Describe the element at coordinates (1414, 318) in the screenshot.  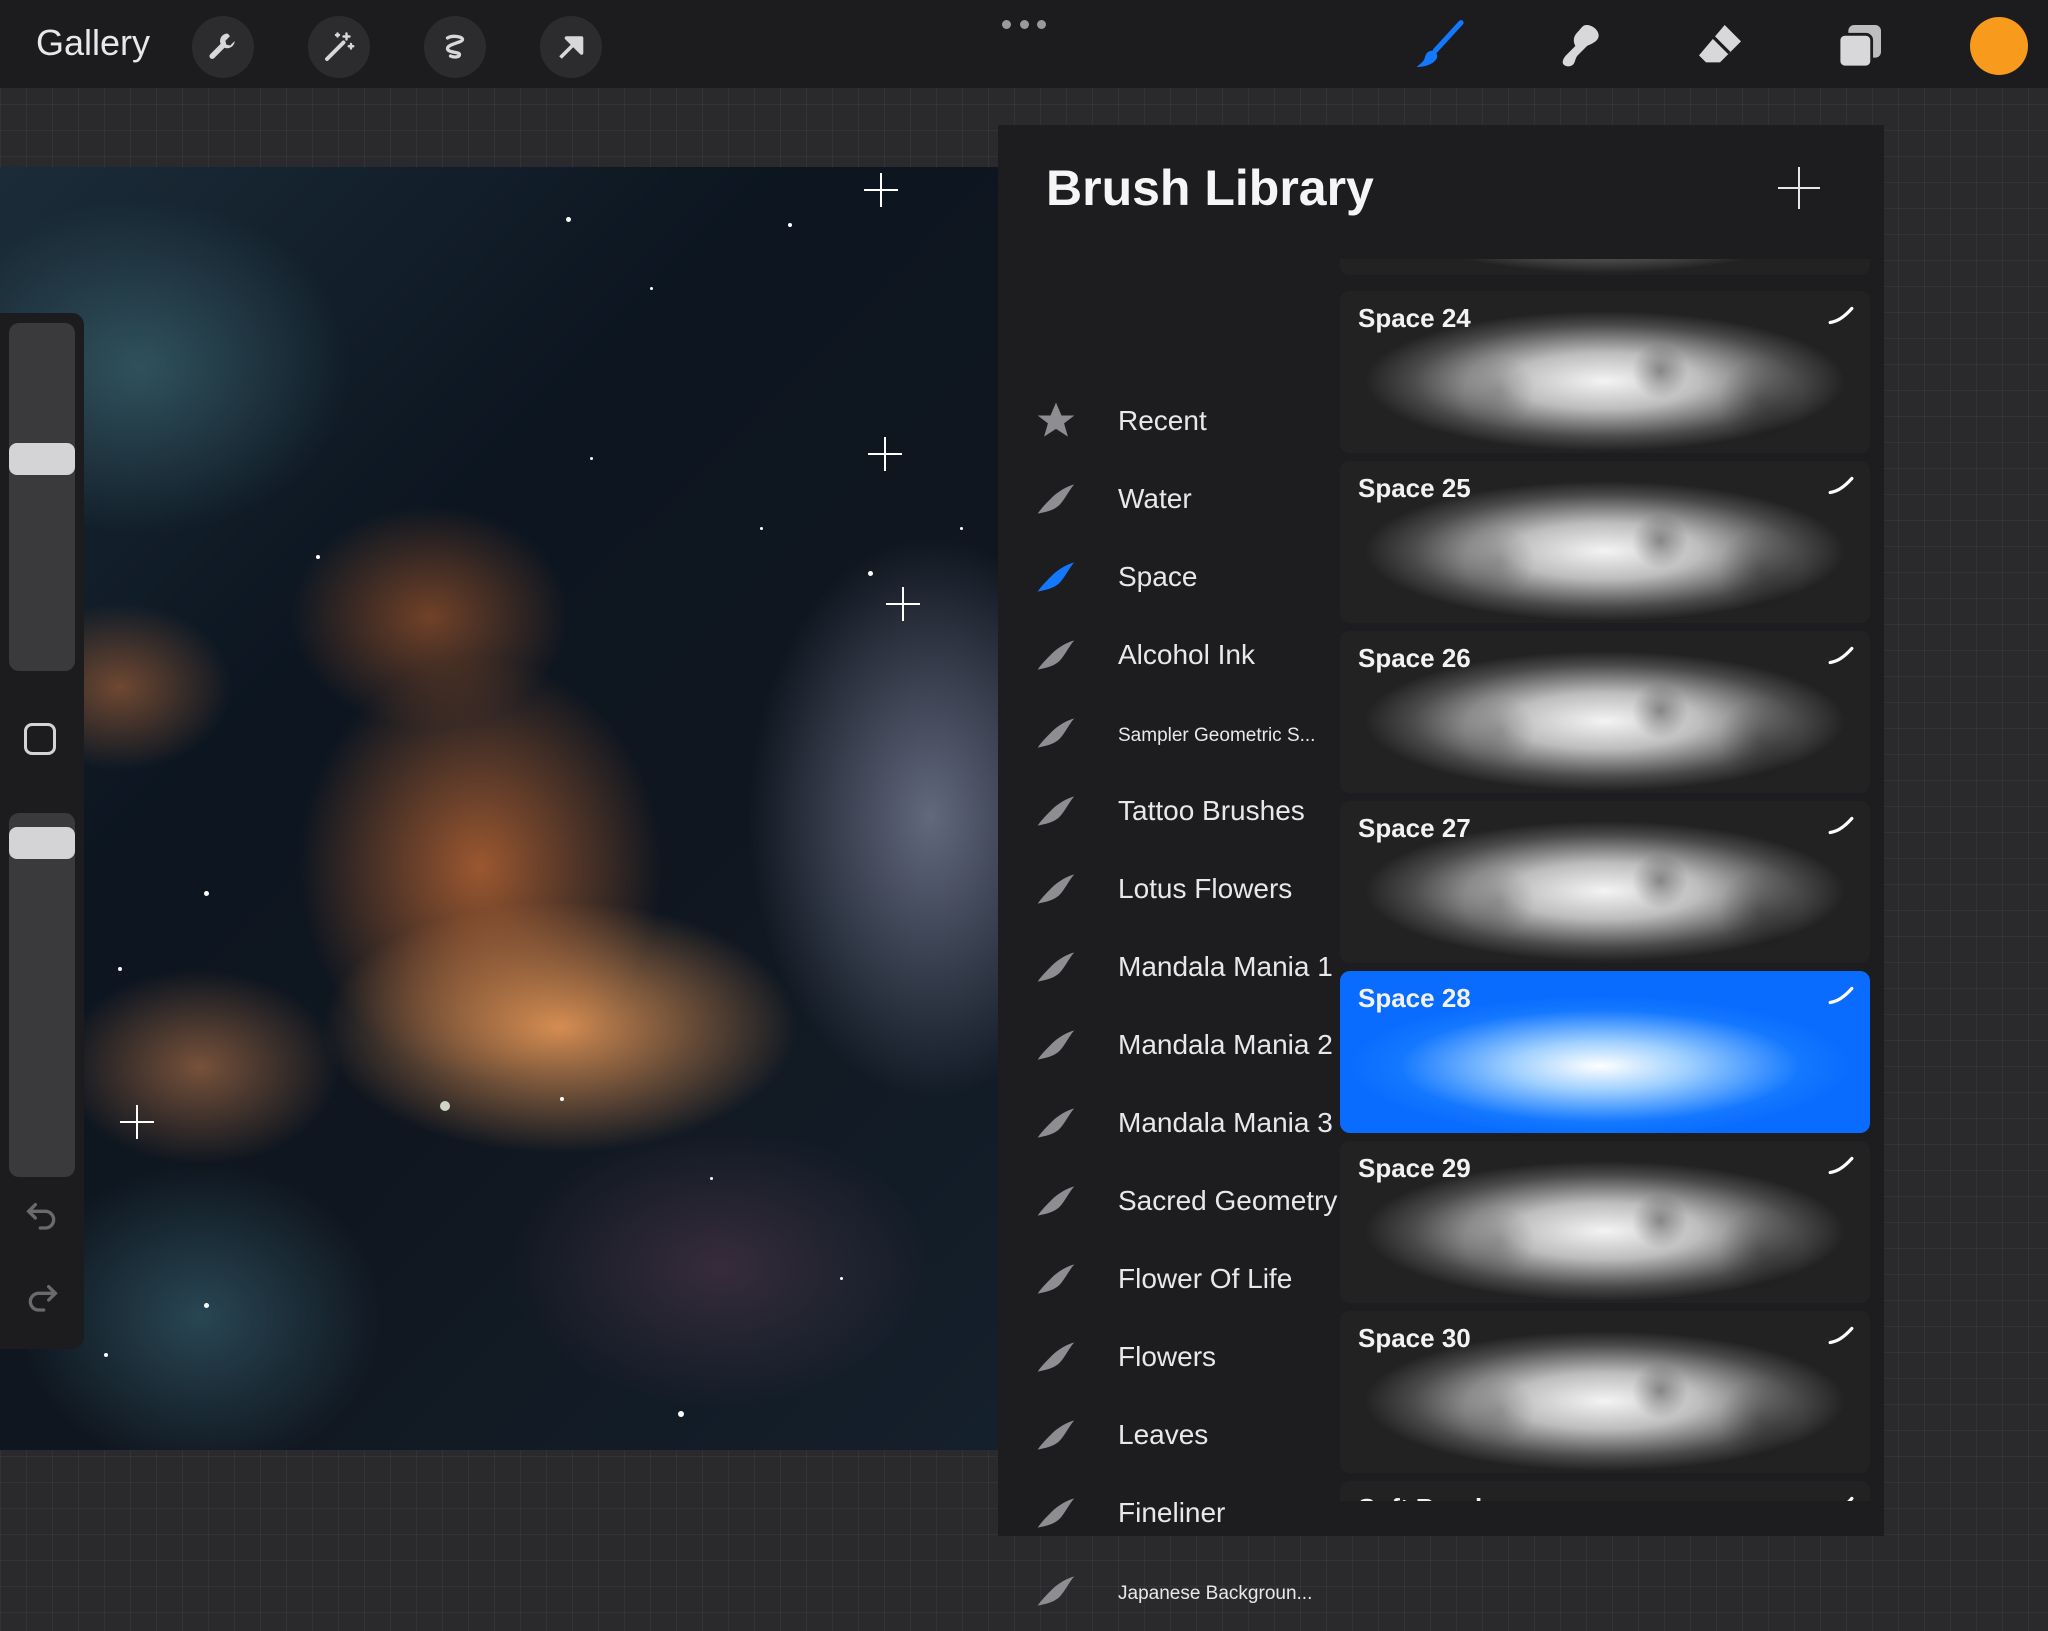
I see `brush-name: Space 24` at that location.